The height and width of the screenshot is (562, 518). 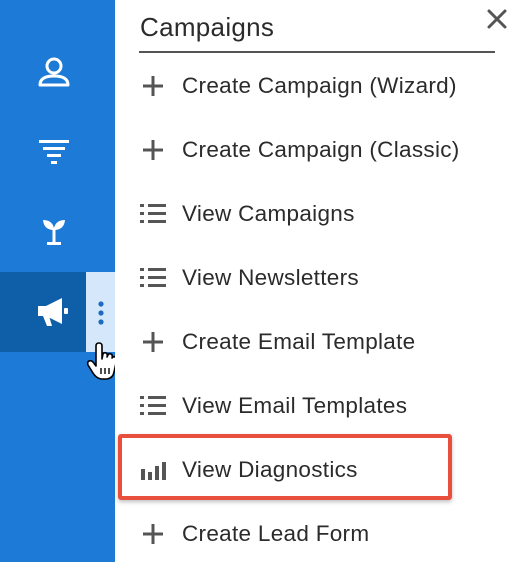 I want to click on sidebar-item-leads, so click(x=57, y=152).